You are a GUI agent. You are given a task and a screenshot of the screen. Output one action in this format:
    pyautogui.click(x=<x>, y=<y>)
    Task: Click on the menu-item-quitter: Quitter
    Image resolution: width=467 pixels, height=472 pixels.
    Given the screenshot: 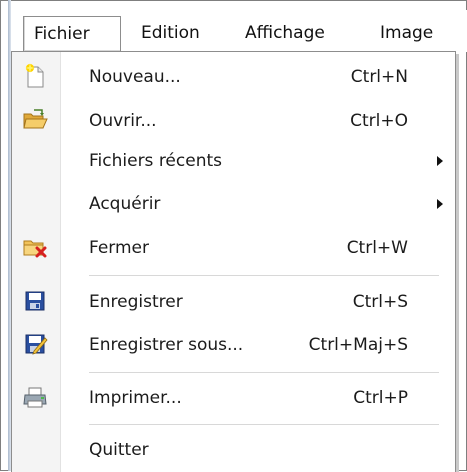 What is the action you would take?
    pyautogui.click(x=233, y=450)
    